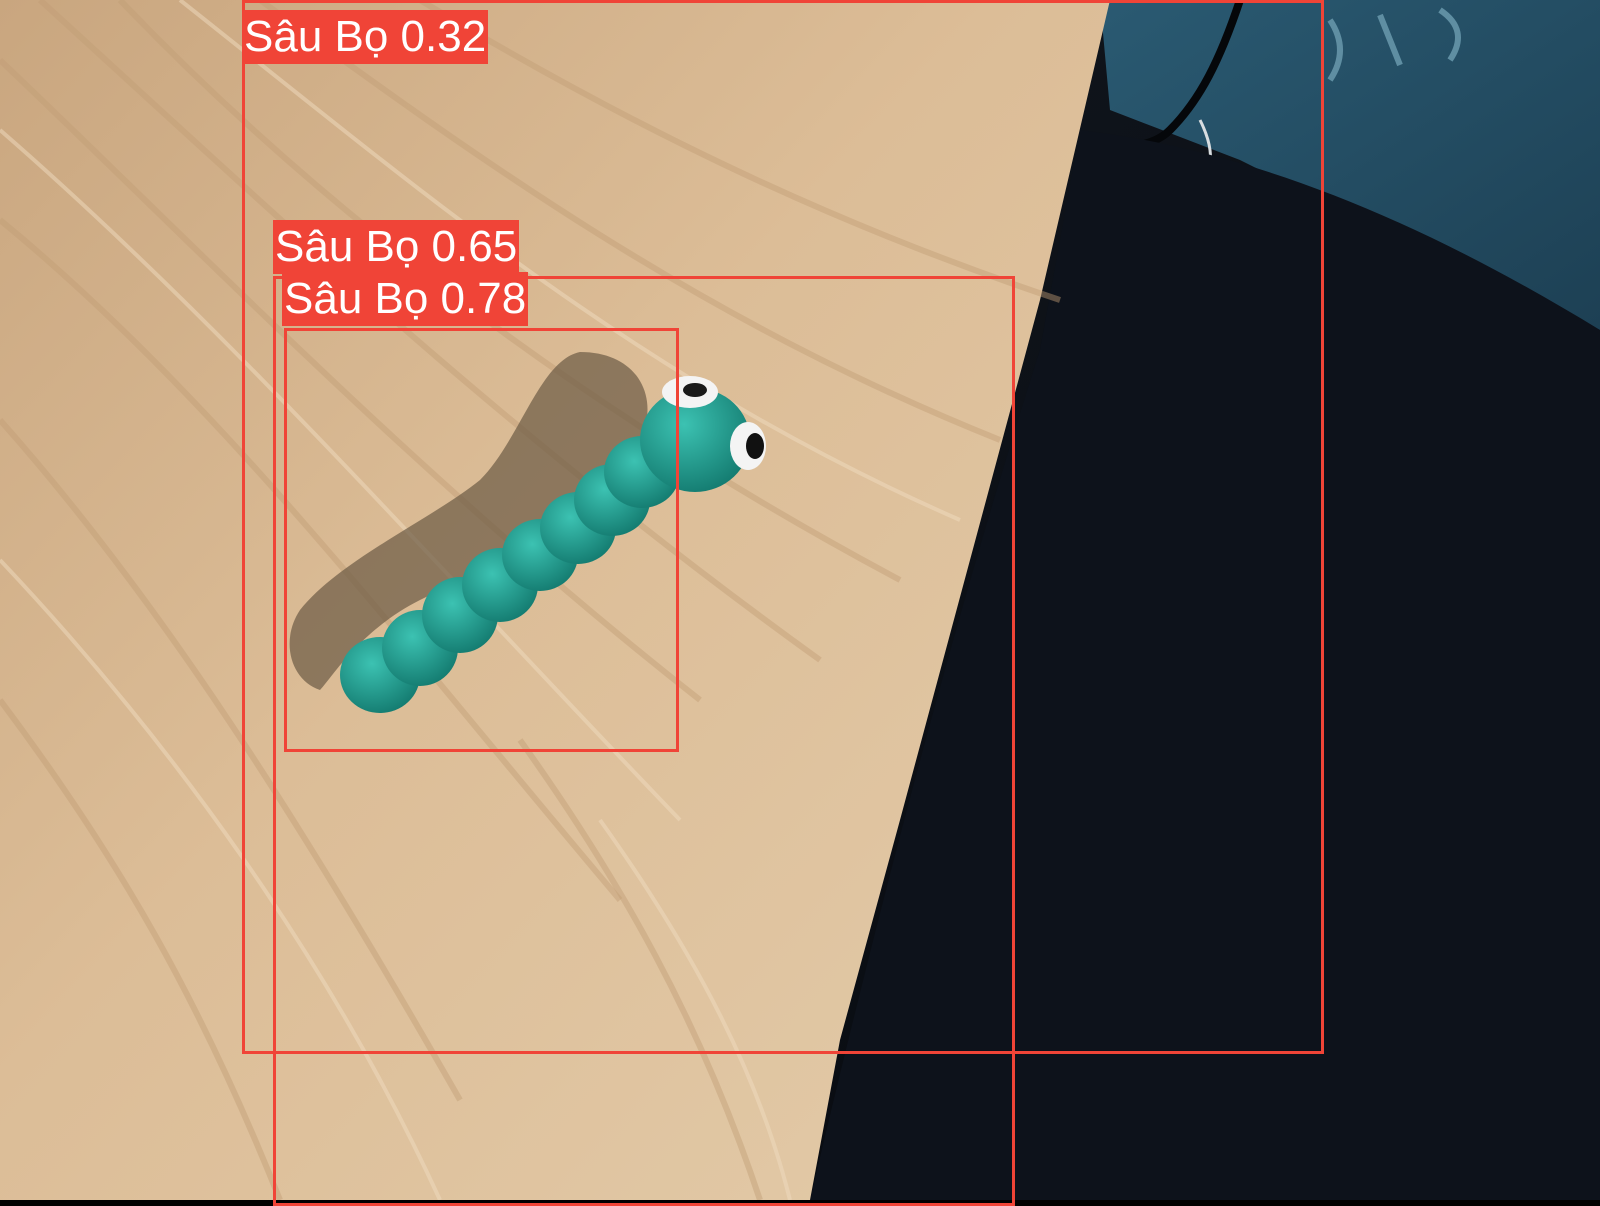 Image resolution: width=1600 pixels, height=1206 pixels. I want to click on detection-label-1: Sâu Bọ 0.32, so click(365, 37).